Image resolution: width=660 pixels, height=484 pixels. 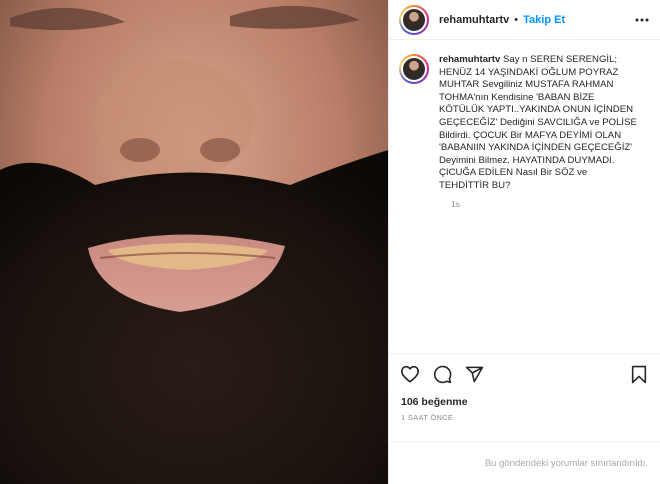 What do you see at coordinates (474, 20) in the screenshot?
I see `username-link: rehamuhtartv` at bounding box center [474, 20].